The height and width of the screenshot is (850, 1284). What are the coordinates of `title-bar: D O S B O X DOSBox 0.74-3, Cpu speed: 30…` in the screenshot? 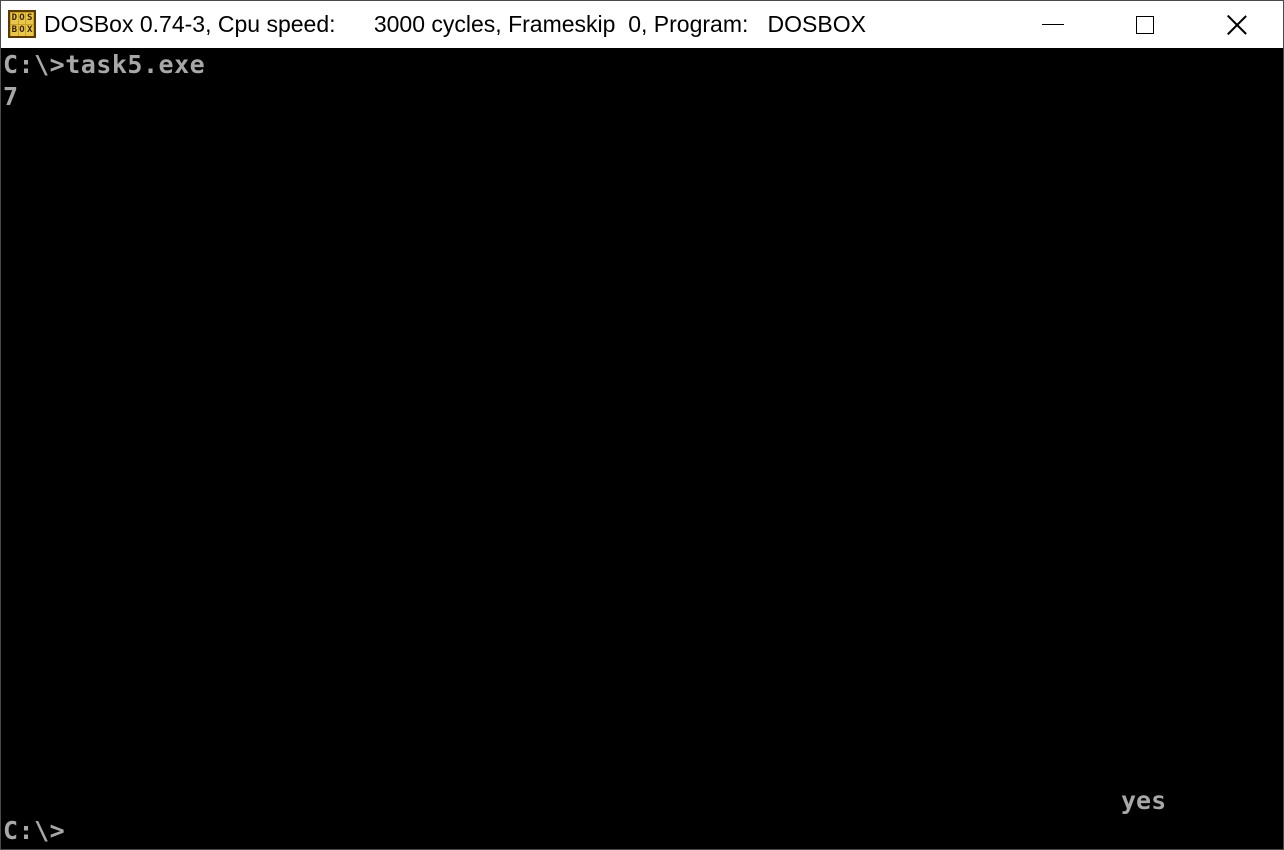 It's located at (642, 24).